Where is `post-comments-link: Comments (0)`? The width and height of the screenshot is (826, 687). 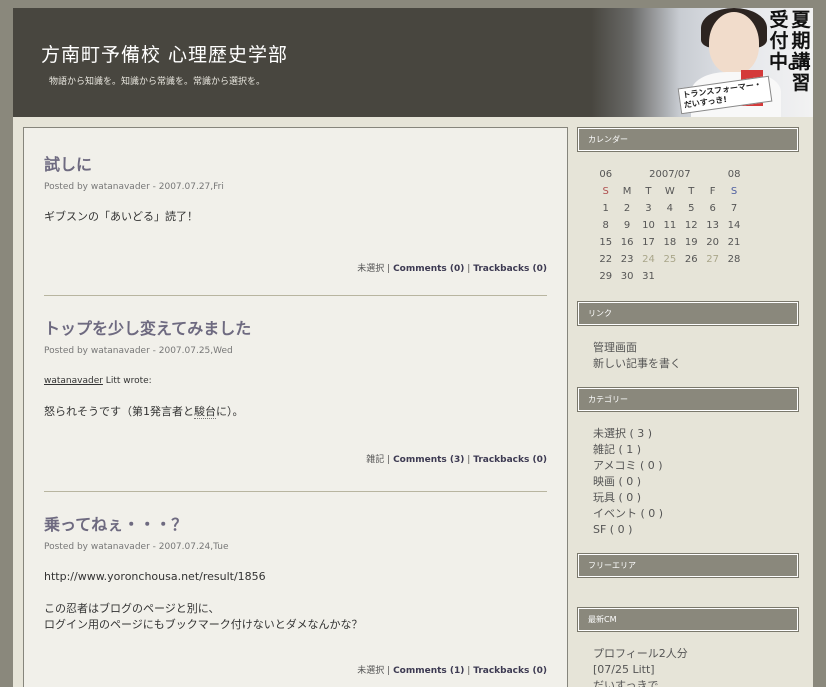 post-comments-link: Comments (0) is located at coordinates (428, 269).